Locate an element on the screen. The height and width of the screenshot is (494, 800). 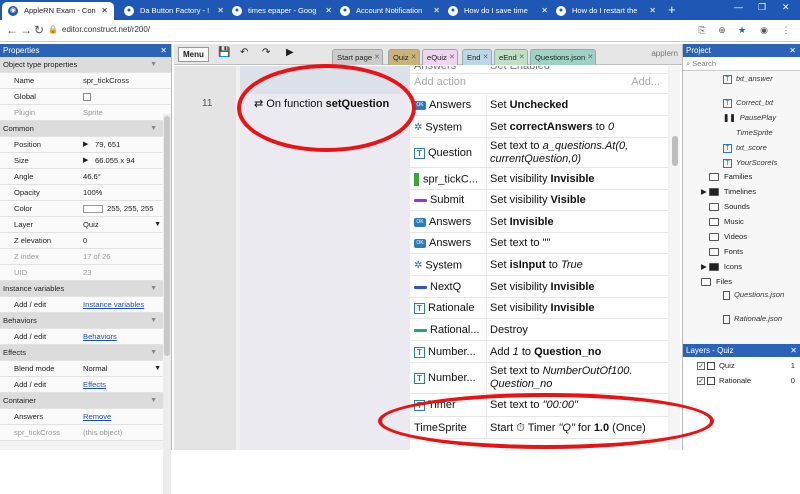
project-tree-item: Music is located at coordinates (726, 221).